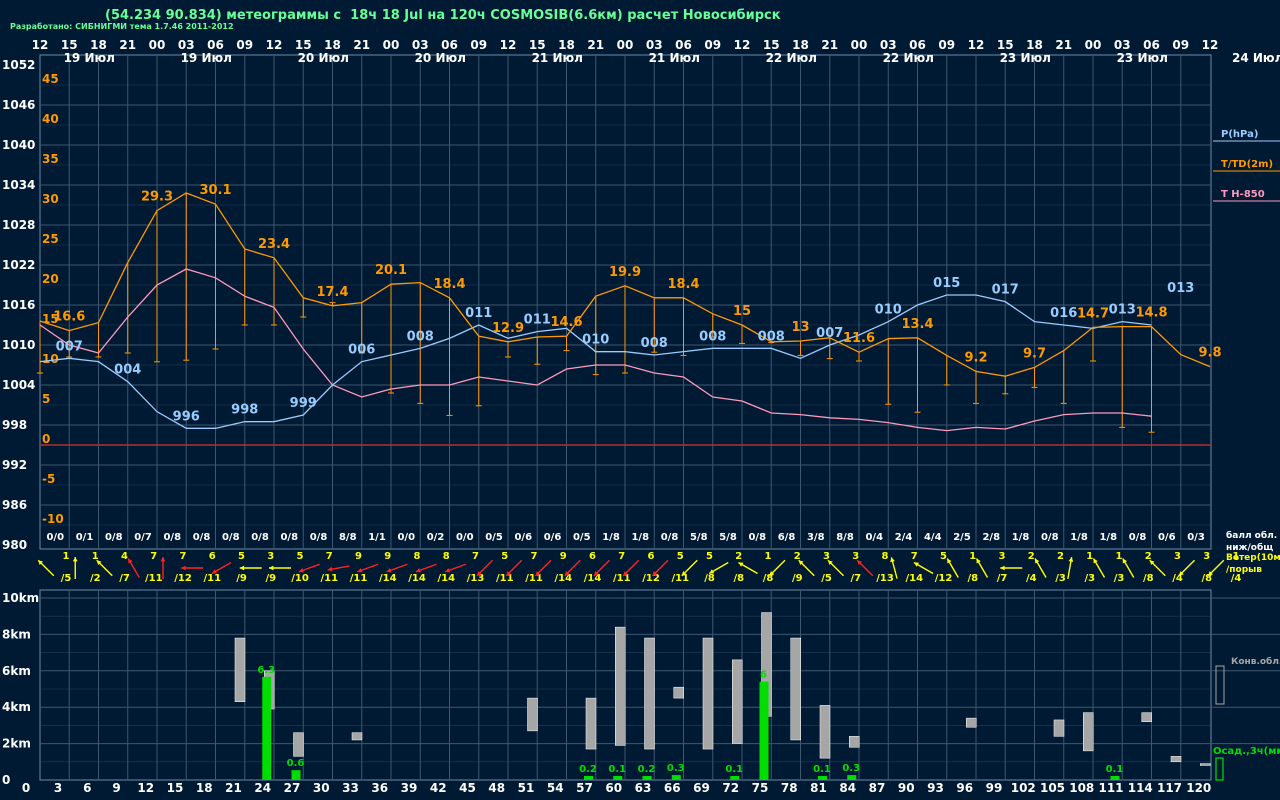 Image resolution: width=1280 pixels, height=800 pixels. I want to click on temperature-tick-label: 0, so click(46, 439).